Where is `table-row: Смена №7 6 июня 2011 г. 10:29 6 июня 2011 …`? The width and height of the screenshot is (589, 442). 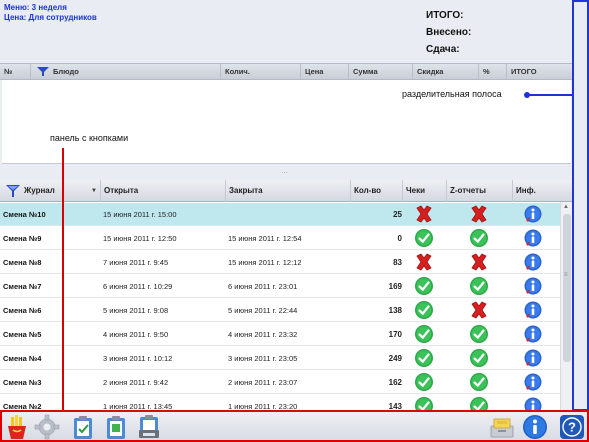
table-row: Смена №7 6 июня 2011 г. 10:29 6 июня 2011 … is located at coordinates (280, 286).